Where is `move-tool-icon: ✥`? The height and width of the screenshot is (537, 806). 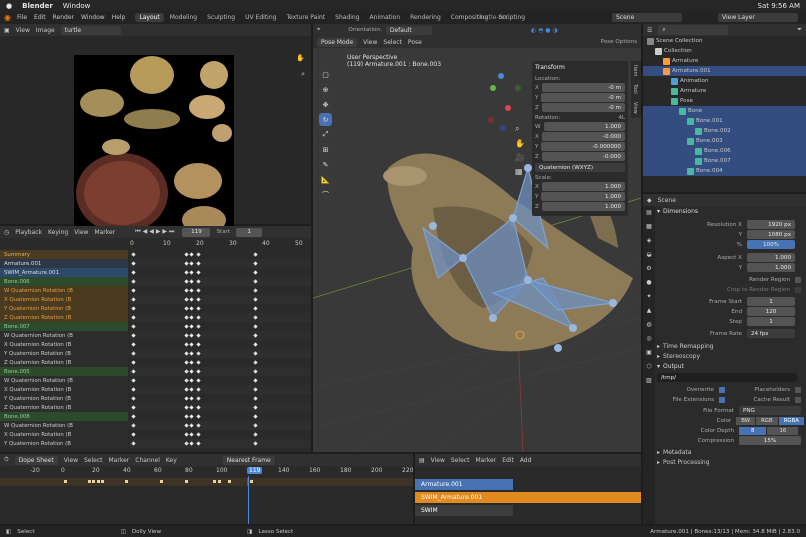
move-tool-icon: ✥ is located at coordinates (325, 104).